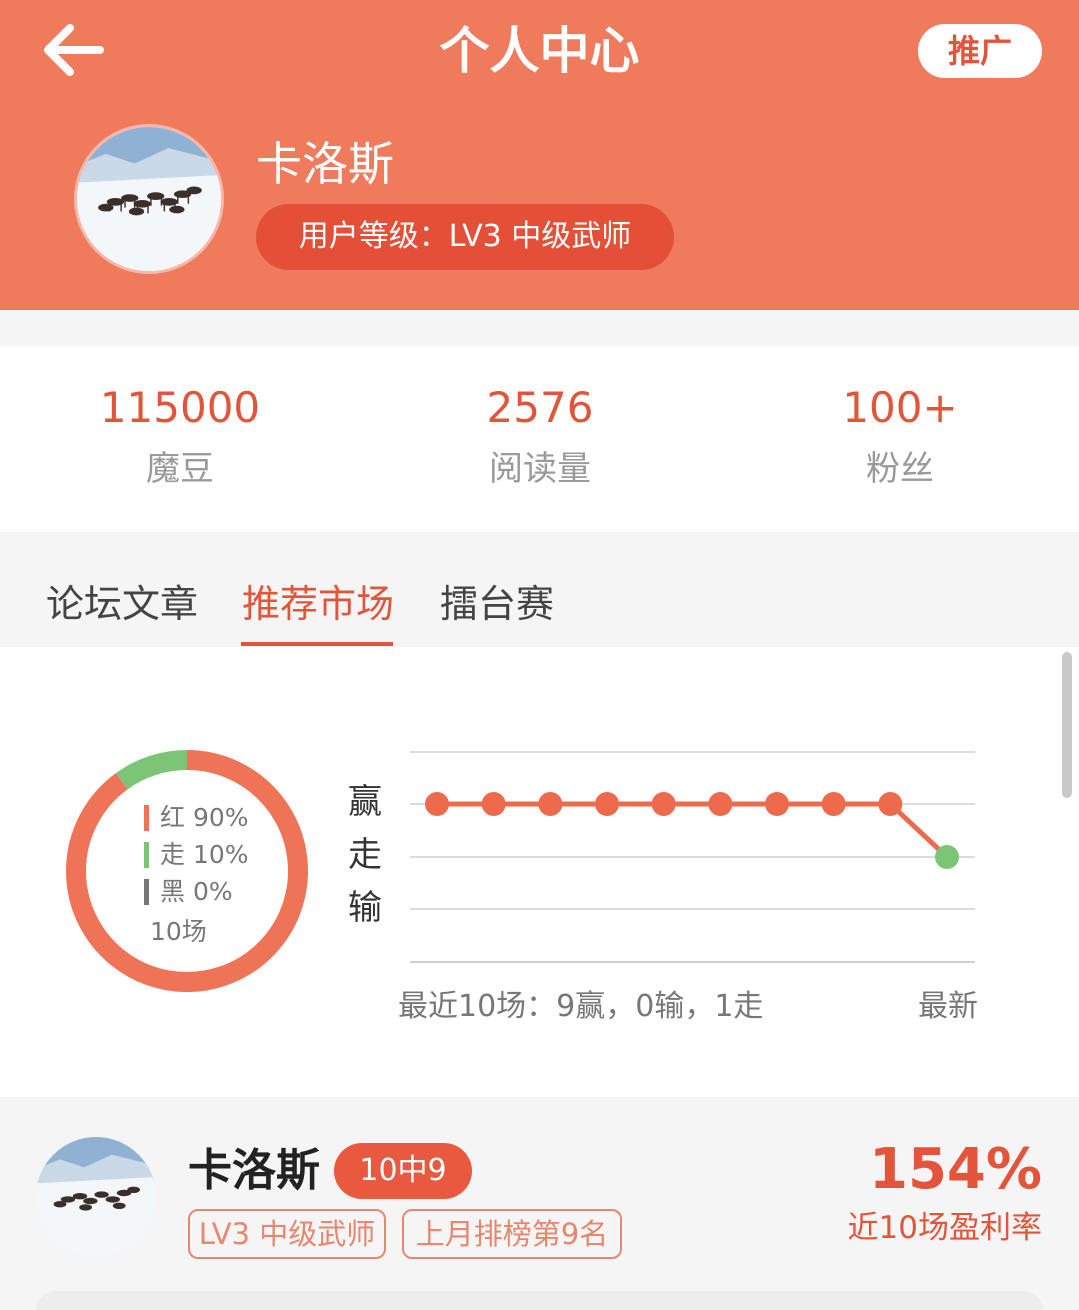 Image resolution: width=1079 pixels, height=1310 pixels. I want to click on hit-rate-badge: 10中9, so click(403, 1171).